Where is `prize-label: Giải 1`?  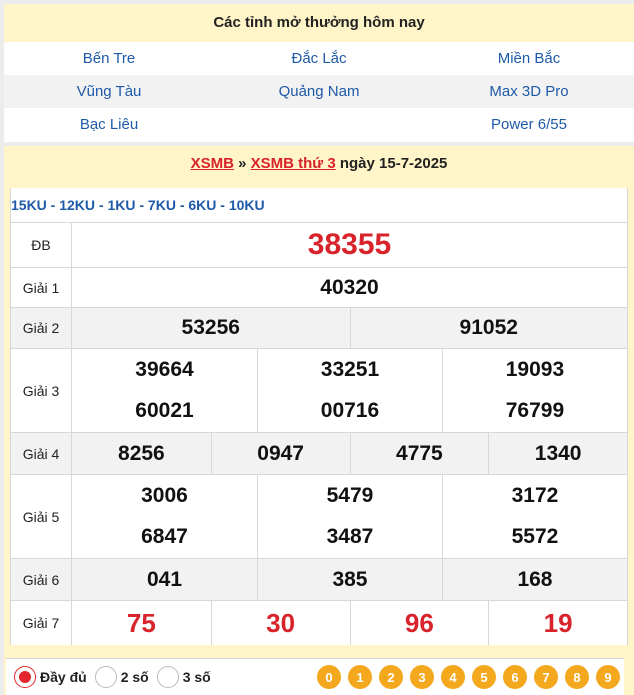 prize-label: Giải 1 is located at coordinates (41, 287).